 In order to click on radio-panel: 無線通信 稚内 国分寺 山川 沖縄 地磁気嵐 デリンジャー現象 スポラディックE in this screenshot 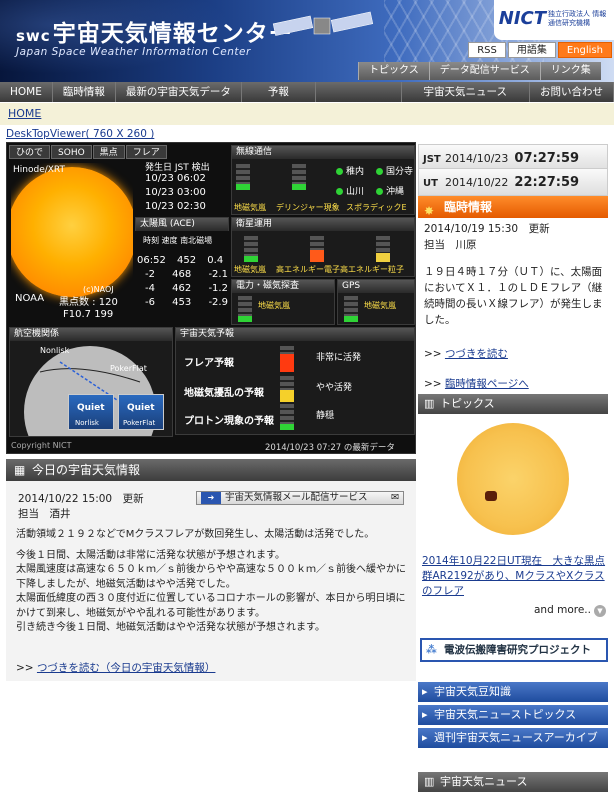, I will do `click(323, 180)`.